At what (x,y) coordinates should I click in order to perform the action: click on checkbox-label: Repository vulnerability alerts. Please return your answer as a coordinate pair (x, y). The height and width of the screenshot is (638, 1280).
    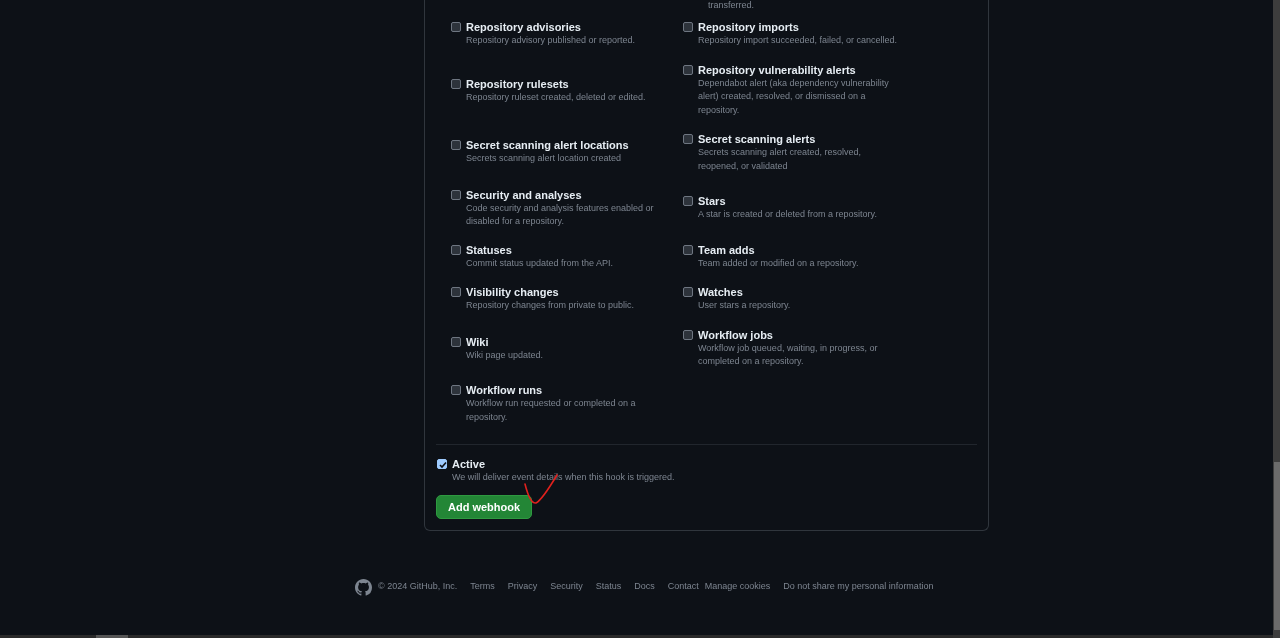
    Looking at the image, I should click on (777, 69).